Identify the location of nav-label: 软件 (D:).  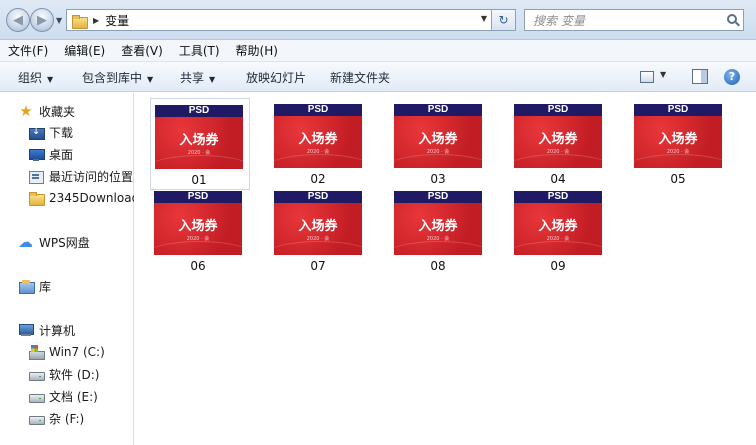
(74, 374).